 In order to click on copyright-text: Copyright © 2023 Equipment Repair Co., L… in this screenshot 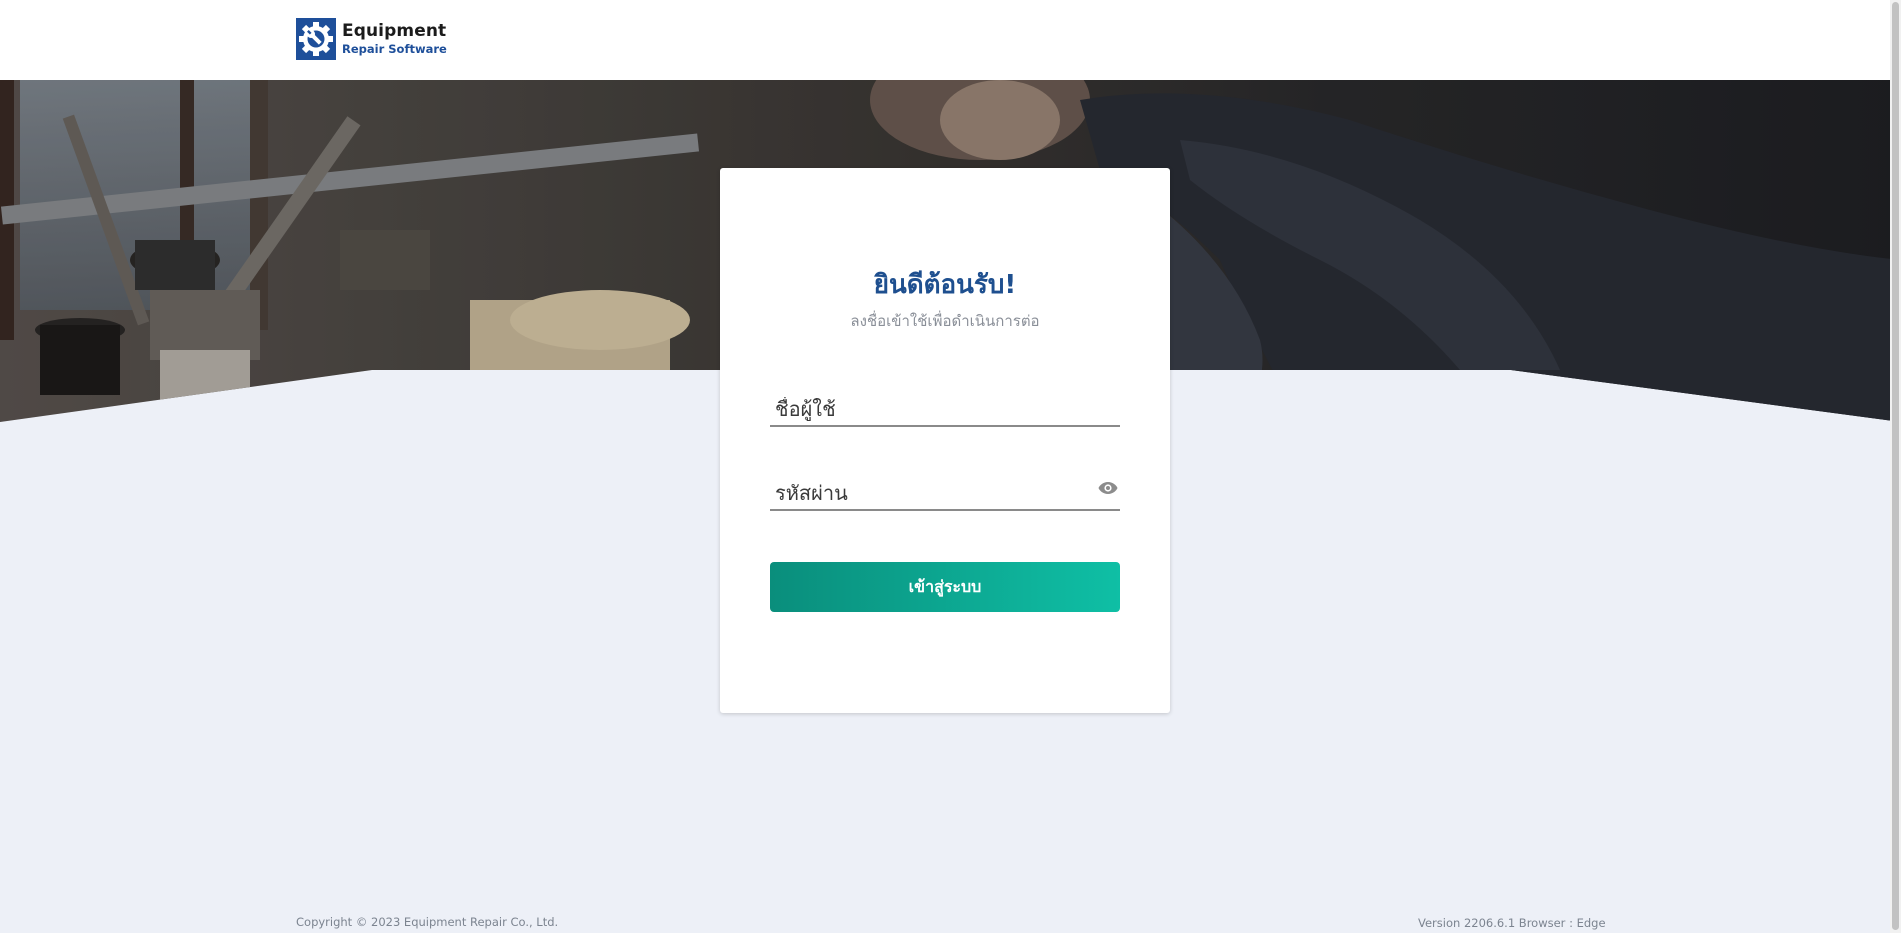, I will do `click(427, 922)`.